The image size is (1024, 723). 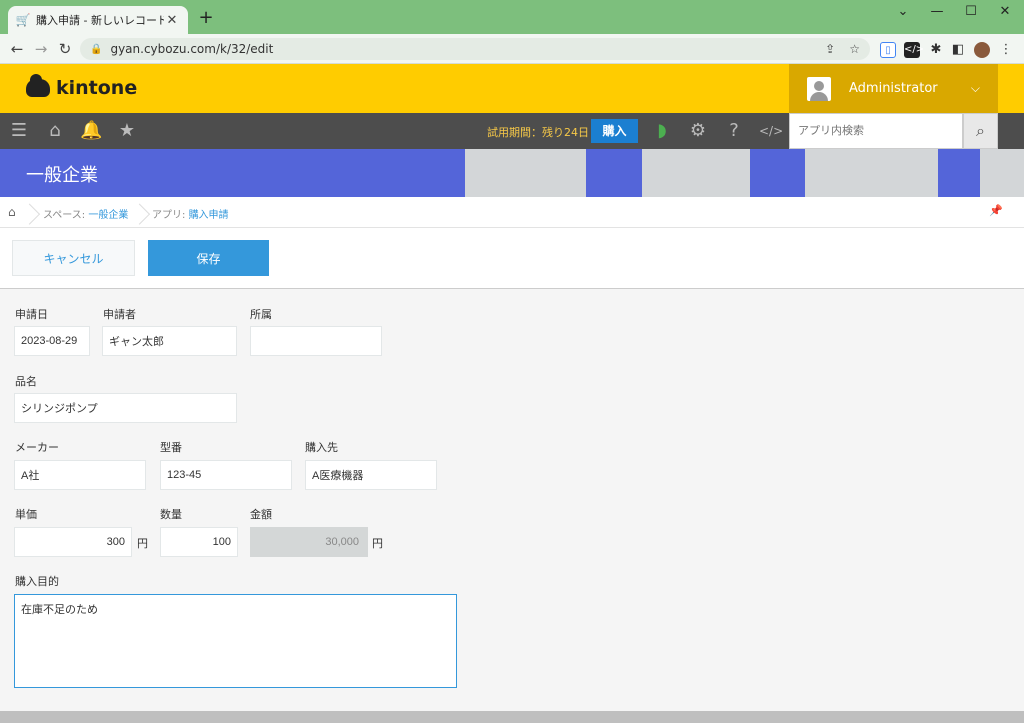 I want to click on maker-field, so click(x=80, y=475).